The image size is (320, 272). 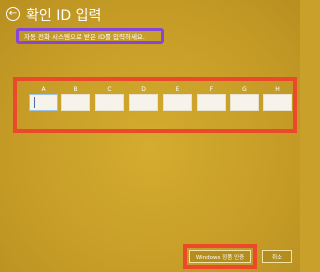 I want to click on id-input-b, so click(x=75, y=102).